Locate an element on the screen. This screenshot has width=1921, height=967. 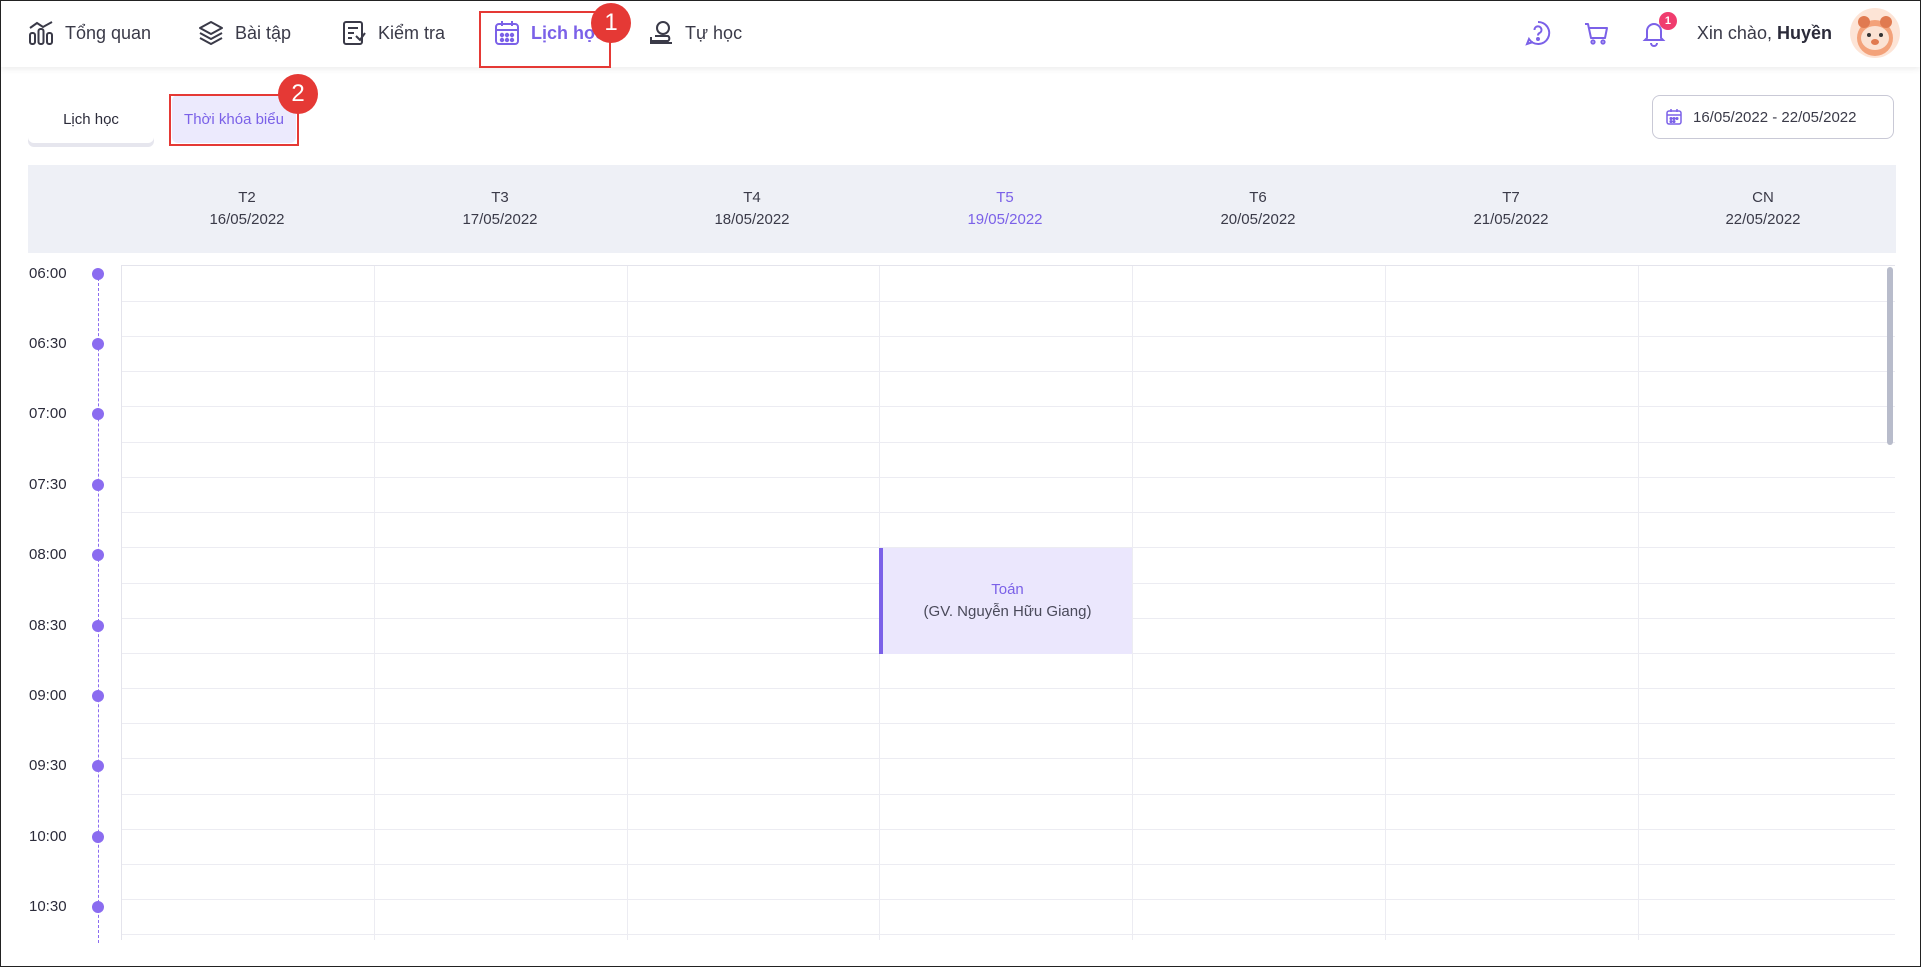
calendar-scrollbar is located at coordinates (1890, 356).